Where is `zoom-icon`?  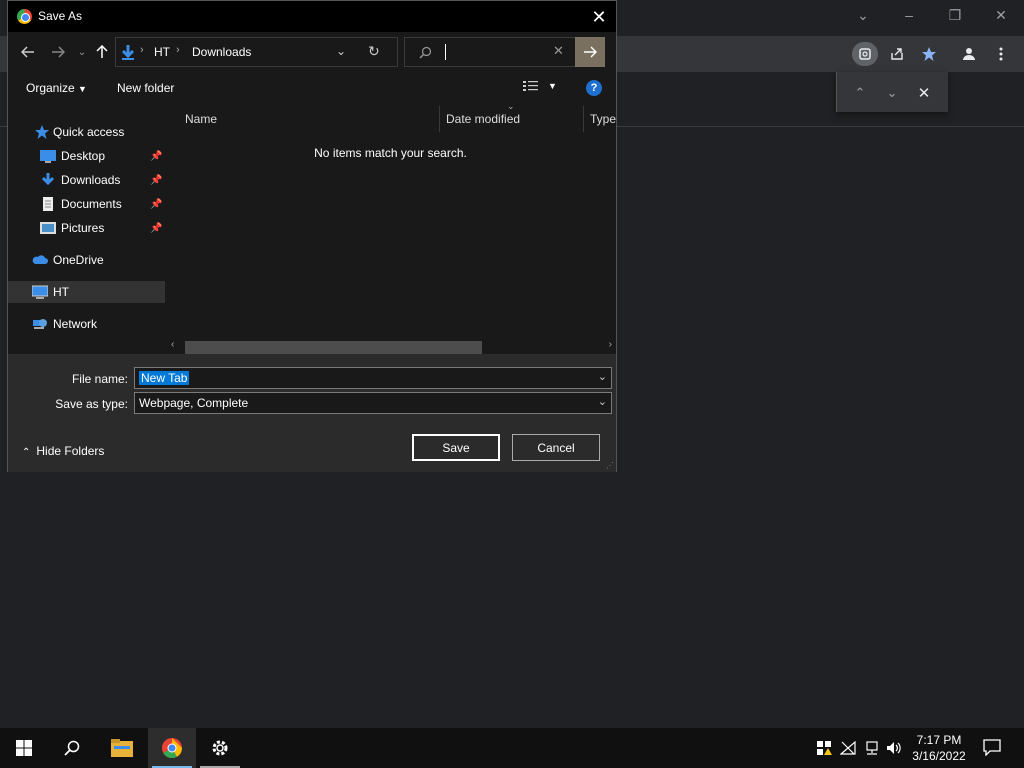
zoom-icon is located at coordinates (865, 54).